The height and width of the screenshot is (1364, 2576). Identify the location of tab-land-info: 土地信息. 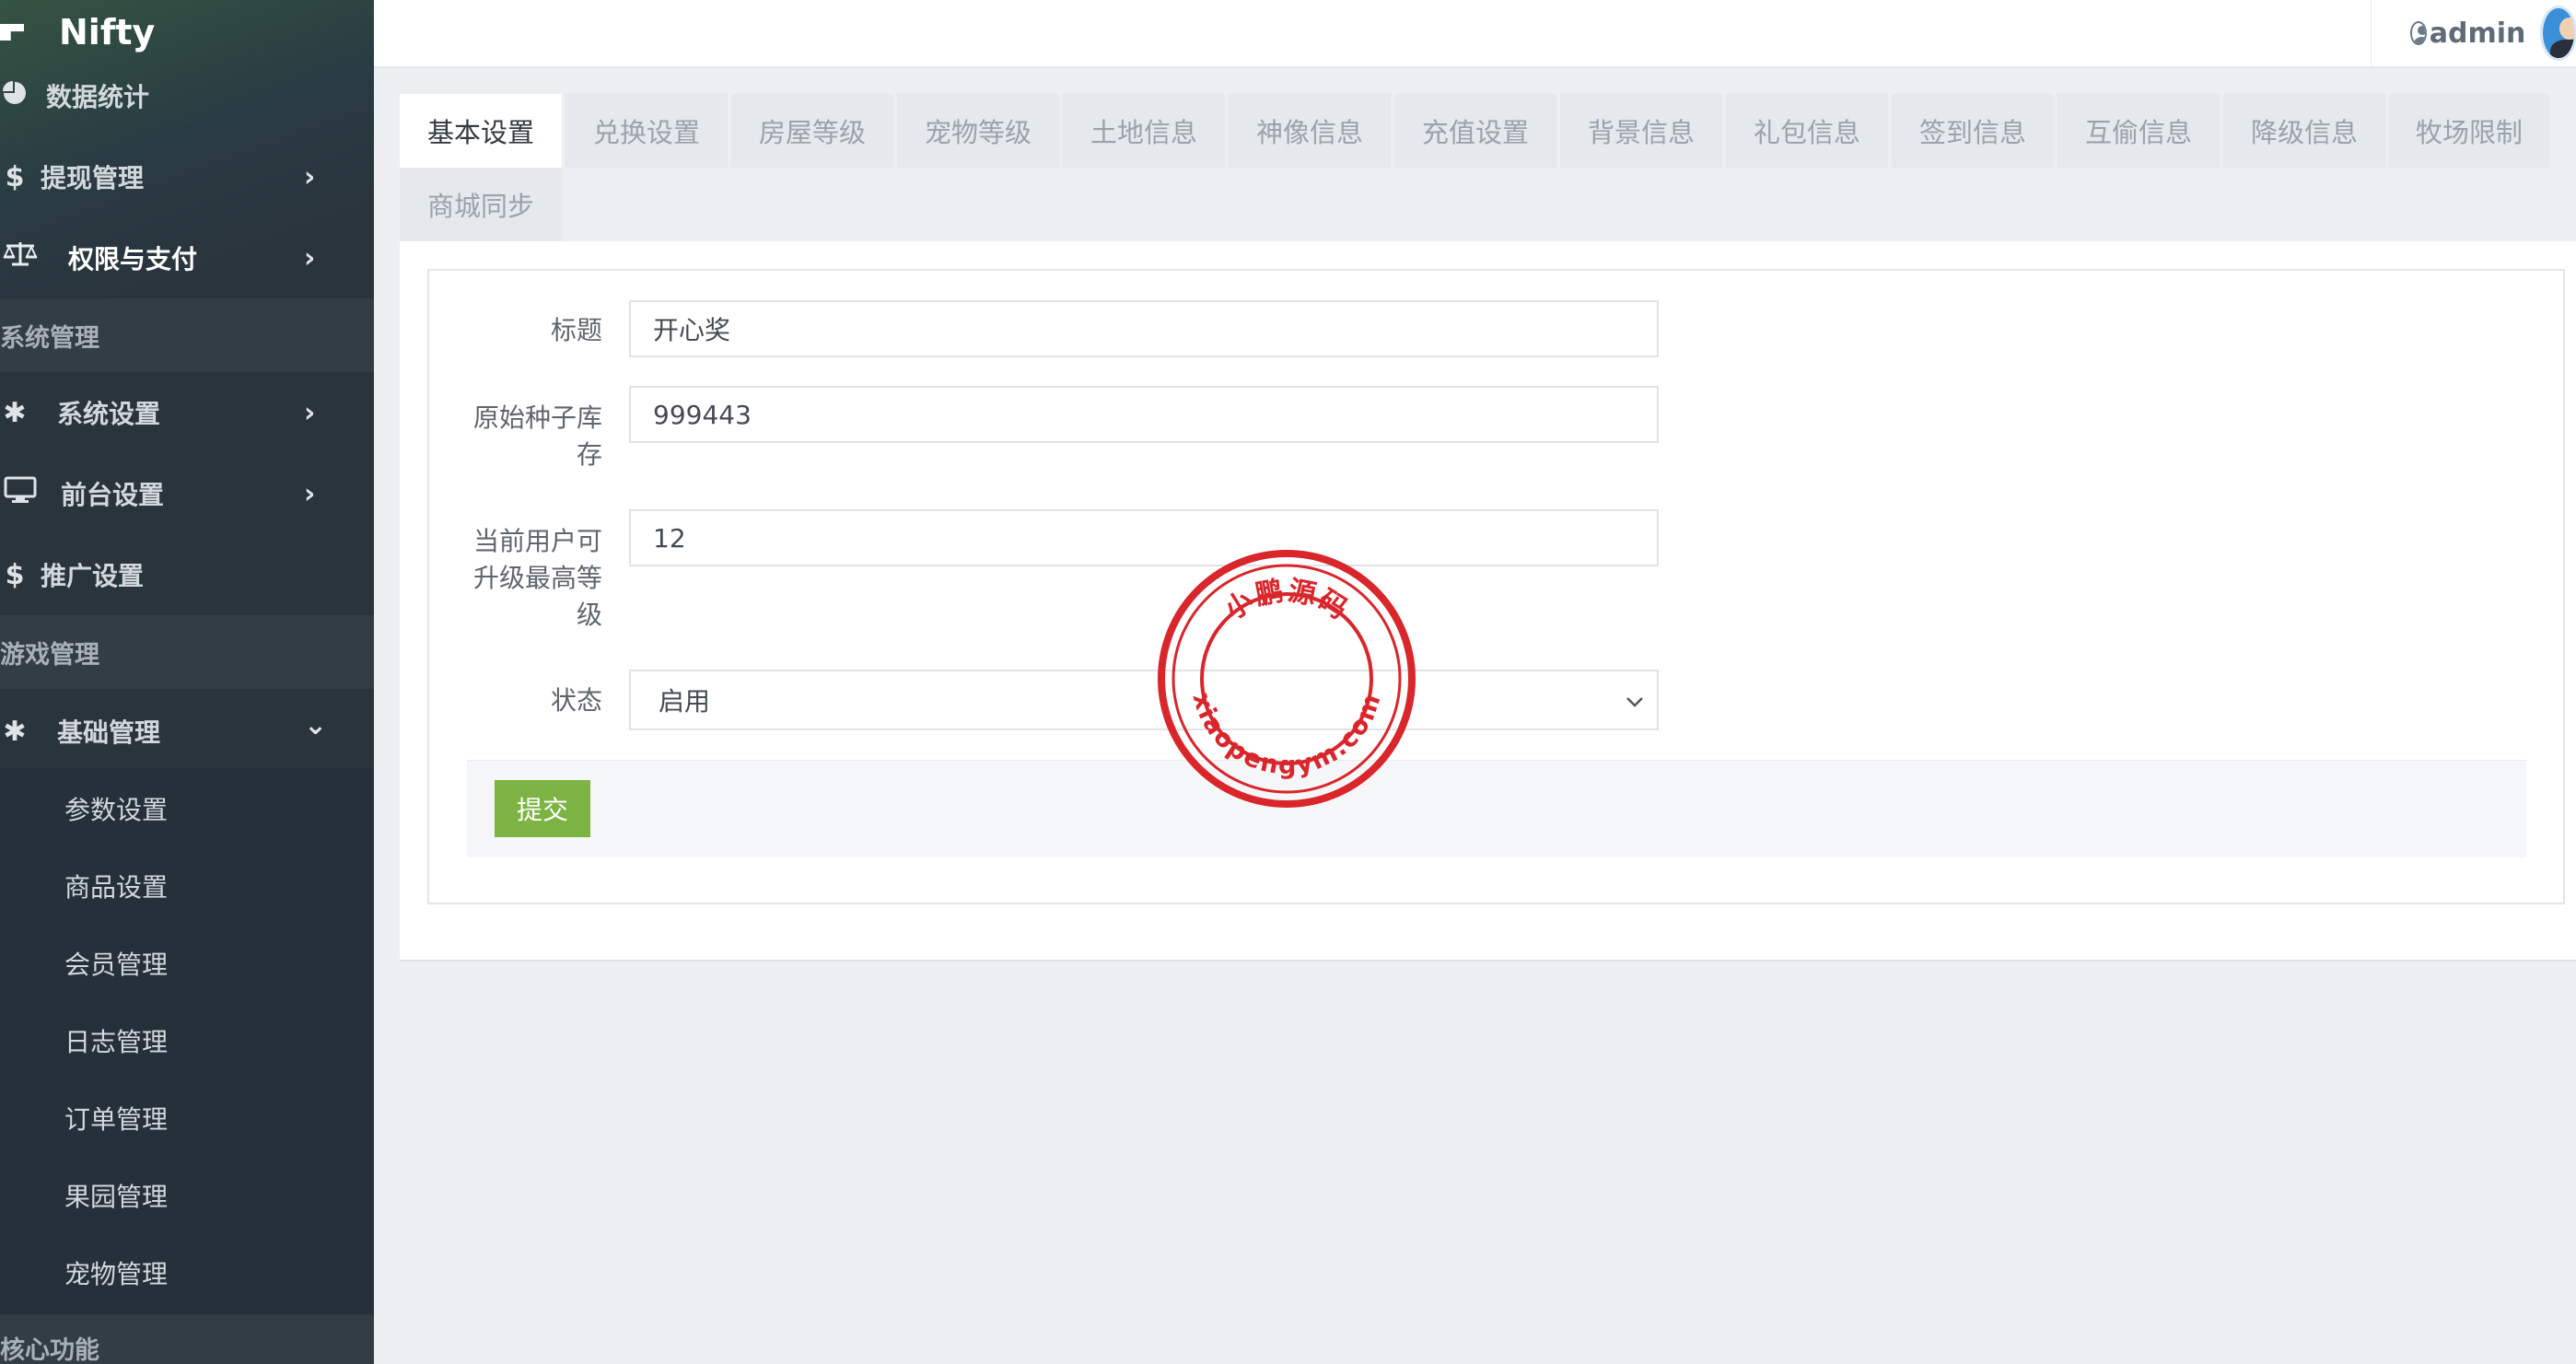
(1144, 131).